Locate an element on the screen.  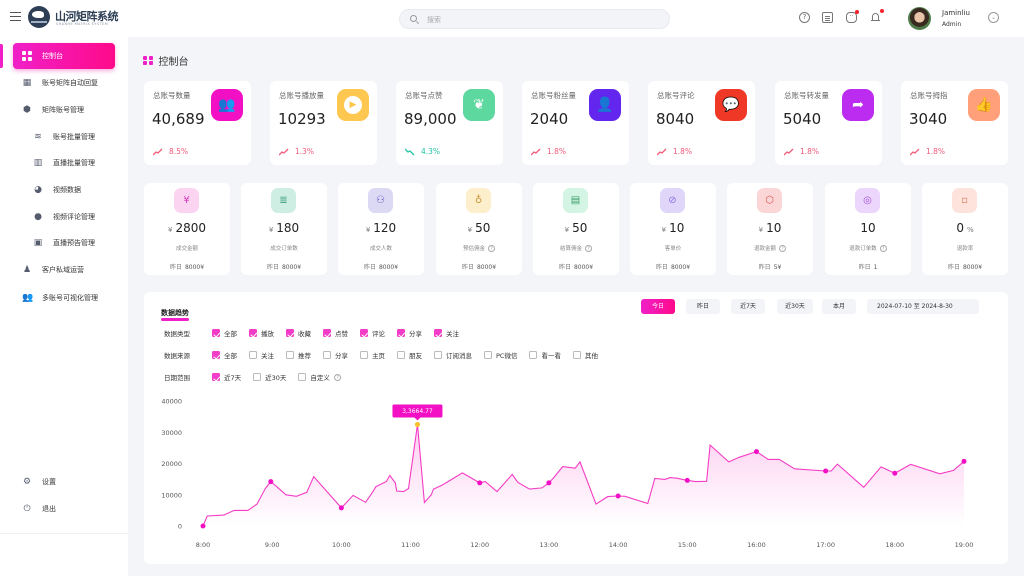
stat-card: 总账号转发量 5040 ➦ 1.8% is located at coordinates (828, 123).